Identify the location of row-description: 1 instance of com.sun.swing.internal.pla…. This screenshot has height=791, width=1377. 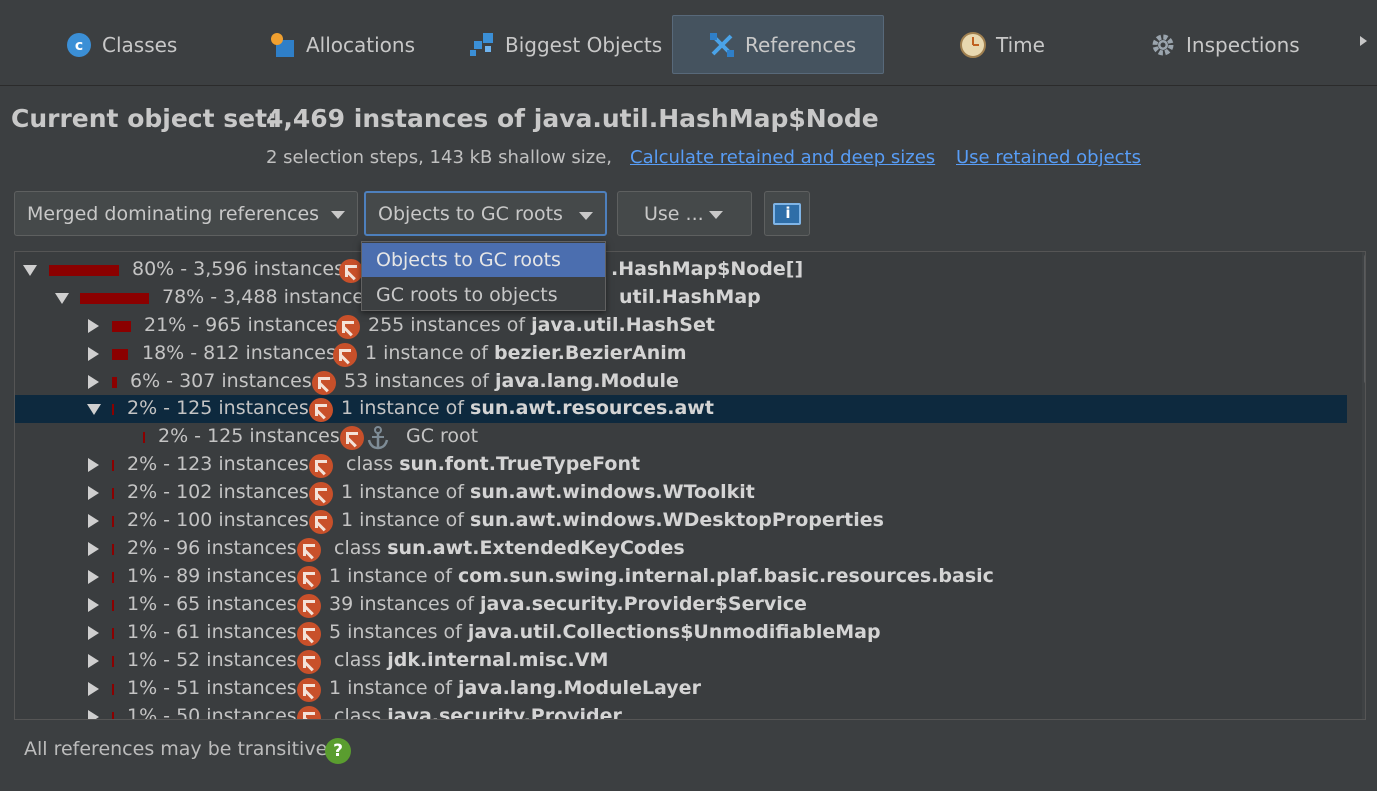
(661, 576).